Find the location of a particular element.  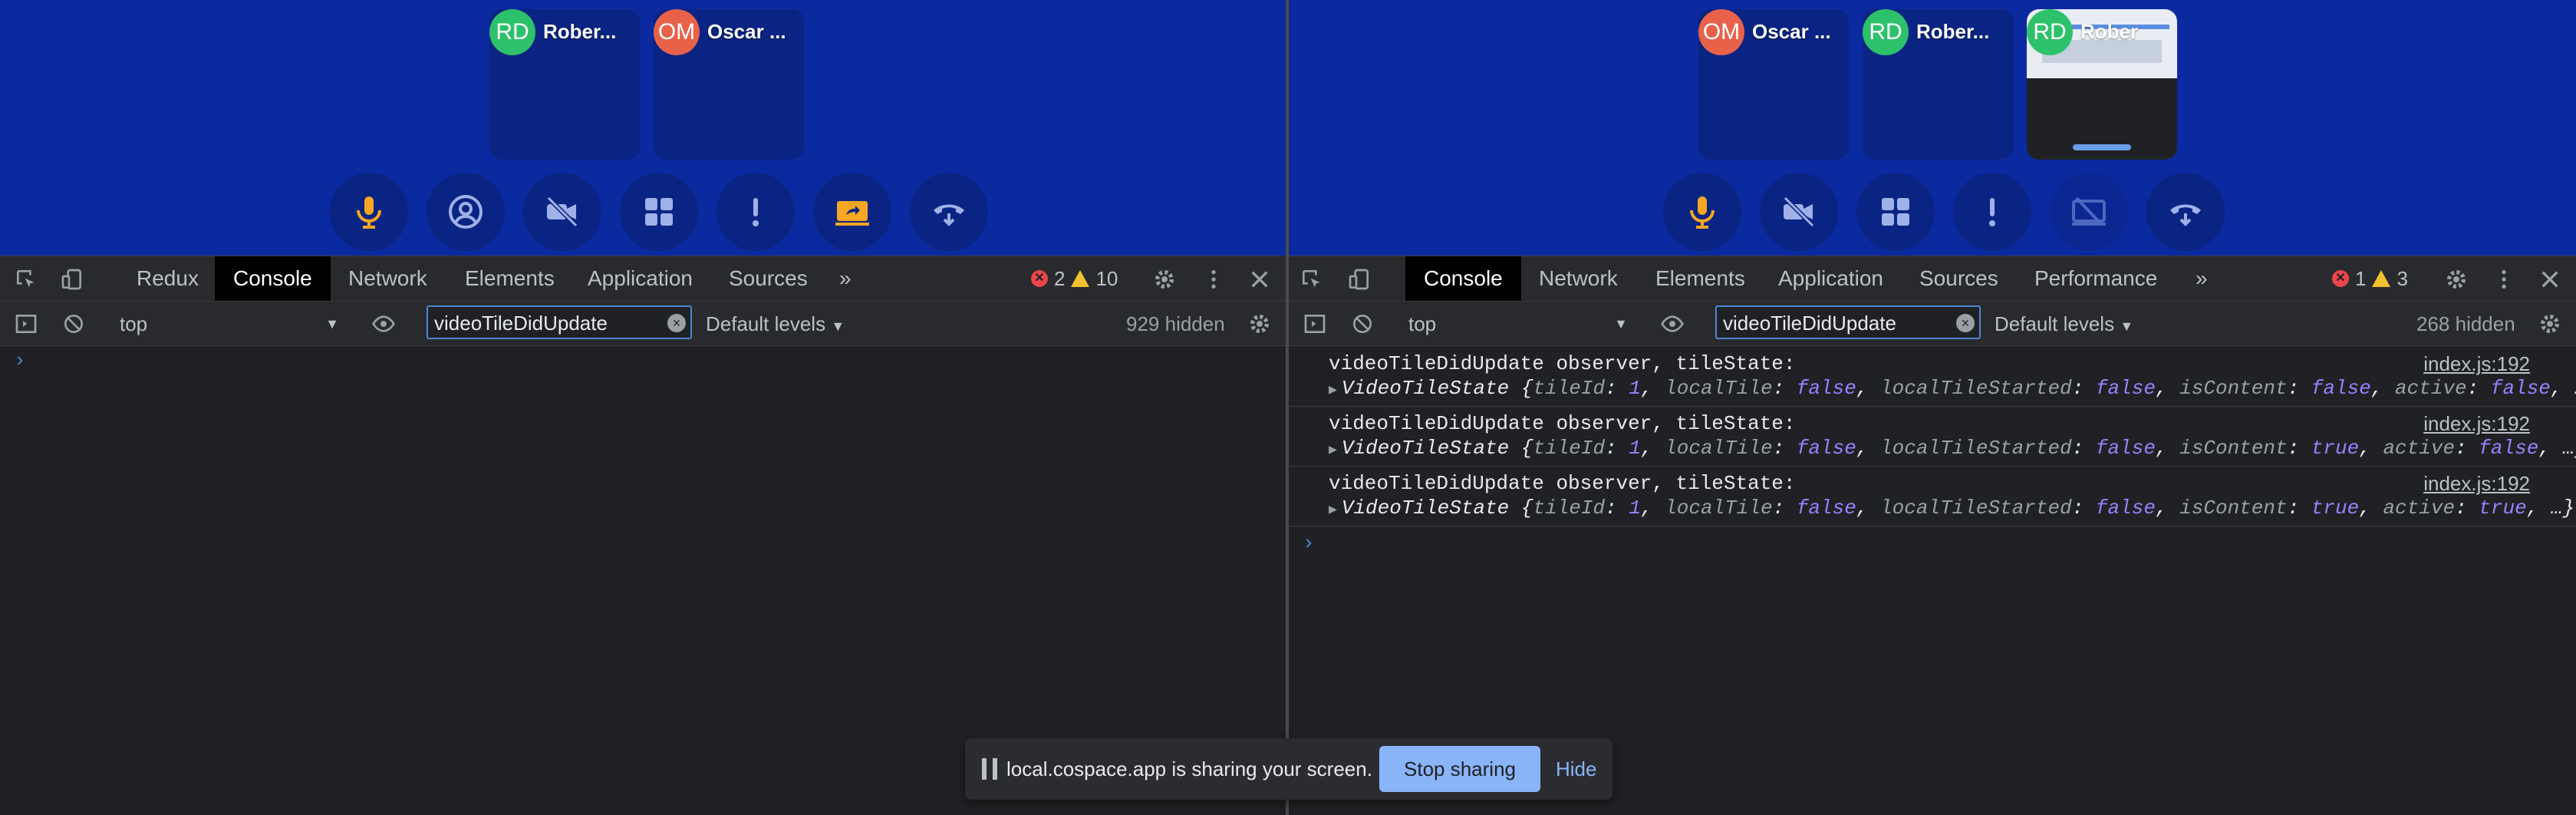

value-isContent: true is located at coordinates (2335, 509).